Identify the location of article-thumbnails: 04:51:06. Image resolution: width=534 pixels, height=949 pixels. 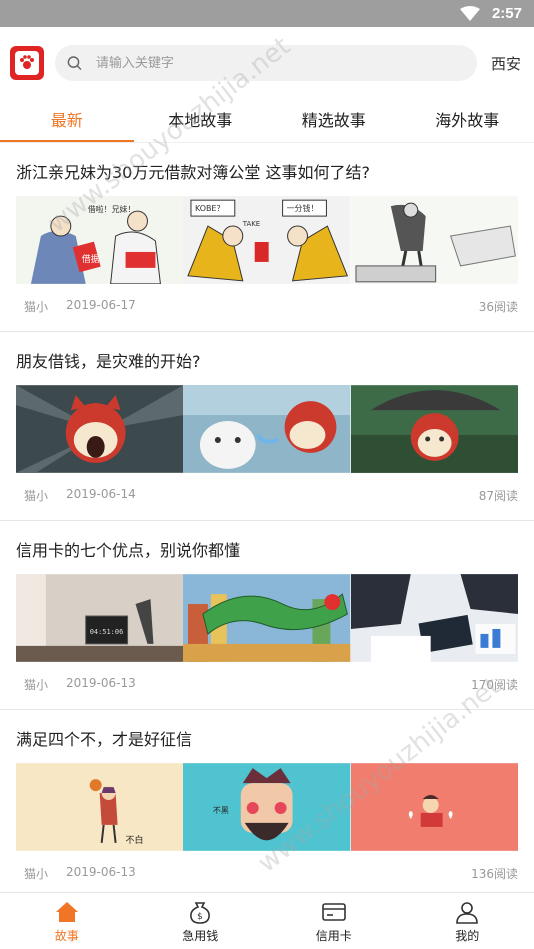
(267, 618).